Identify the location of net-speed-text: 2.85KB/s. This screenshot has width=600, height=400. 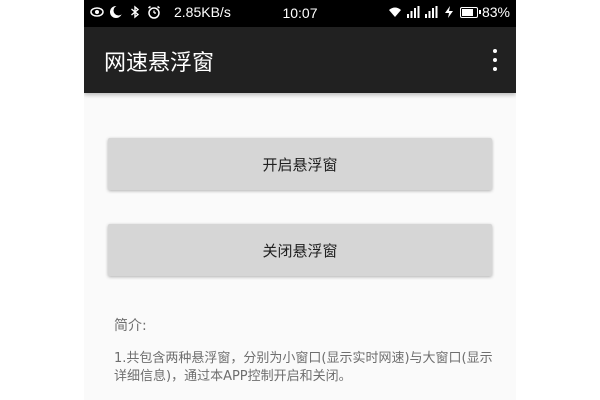
(202, 12).